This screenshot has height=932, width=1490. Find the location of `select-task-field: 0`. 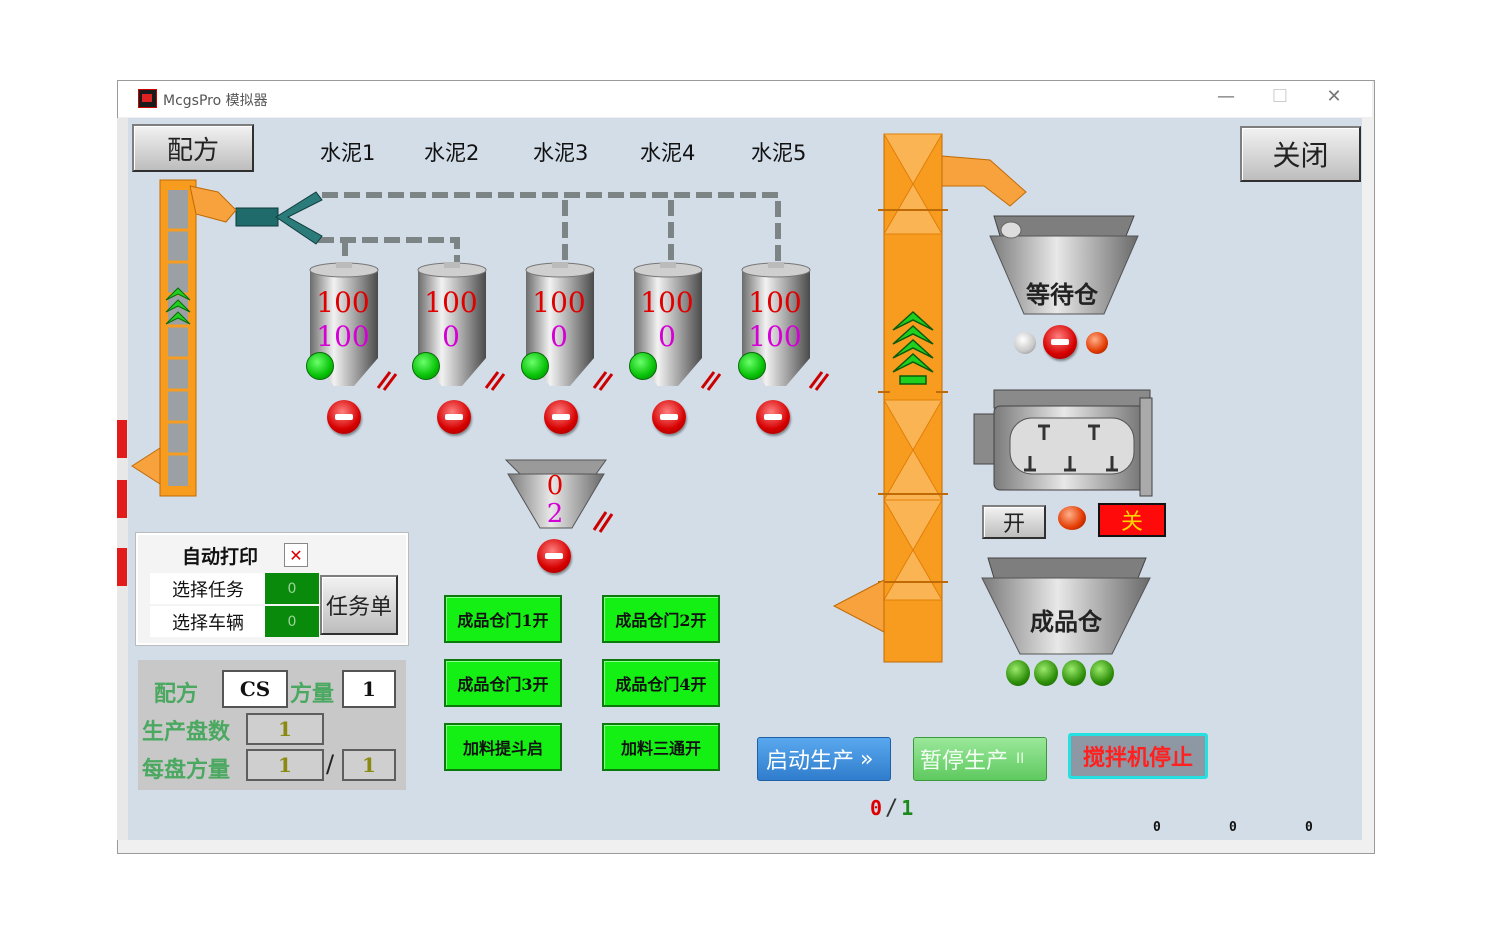

select-task-field: 0 is located at coordinates (292, 588).